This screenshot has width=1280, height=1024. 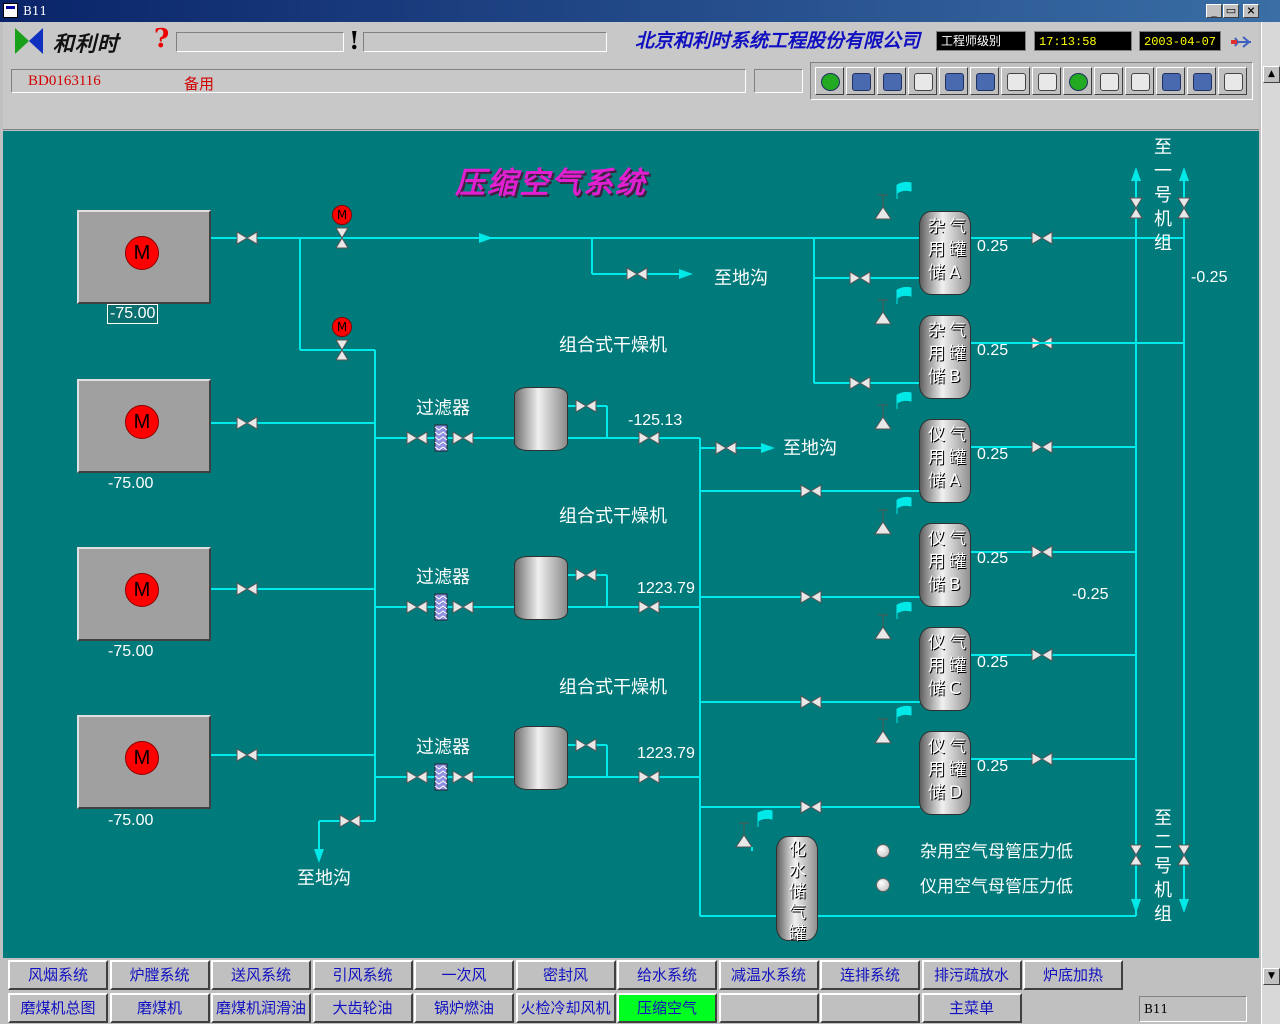 What do you see at coordinates (945, 565) in the screenshot?
I see `storage-tank-4: 仪气用罐储B` at bounding box center [945, 565].